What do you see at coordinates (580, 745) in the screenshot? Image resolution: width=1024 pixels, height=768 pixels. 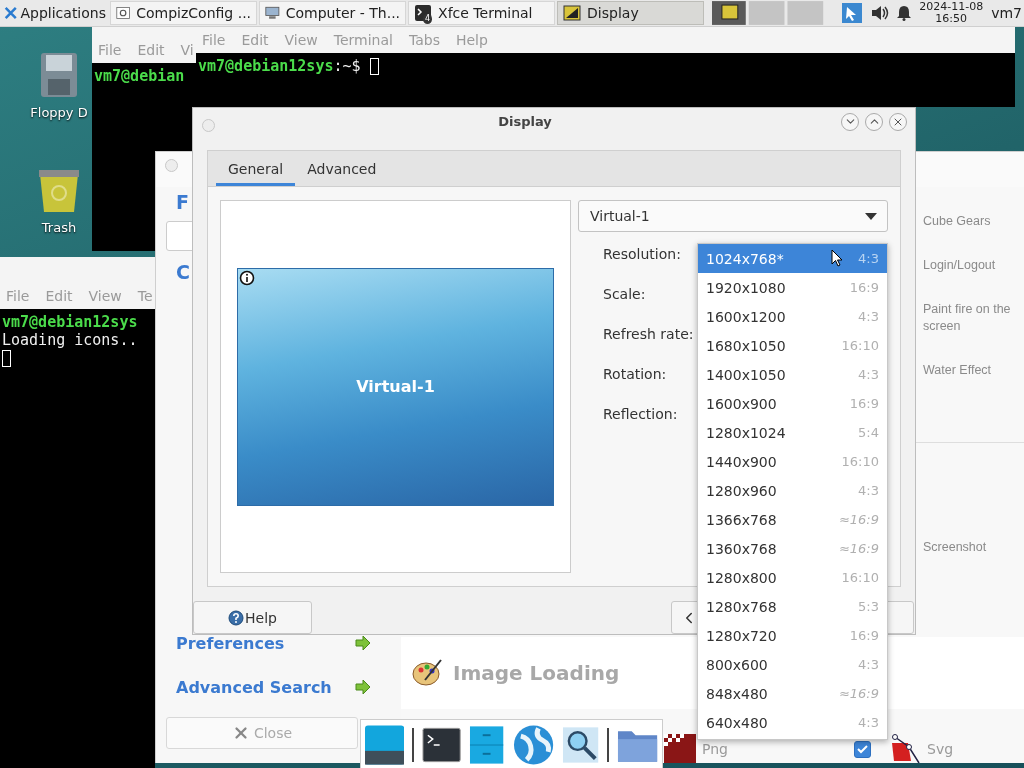 I see `search-icon` at bounding box center [580, 745].